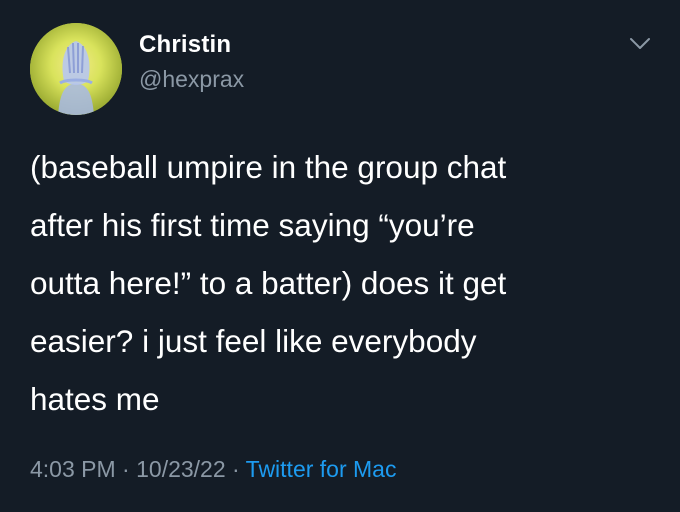 This screenshot has height=512, width=680. I want to click on avatar-image, so click(76, 69).